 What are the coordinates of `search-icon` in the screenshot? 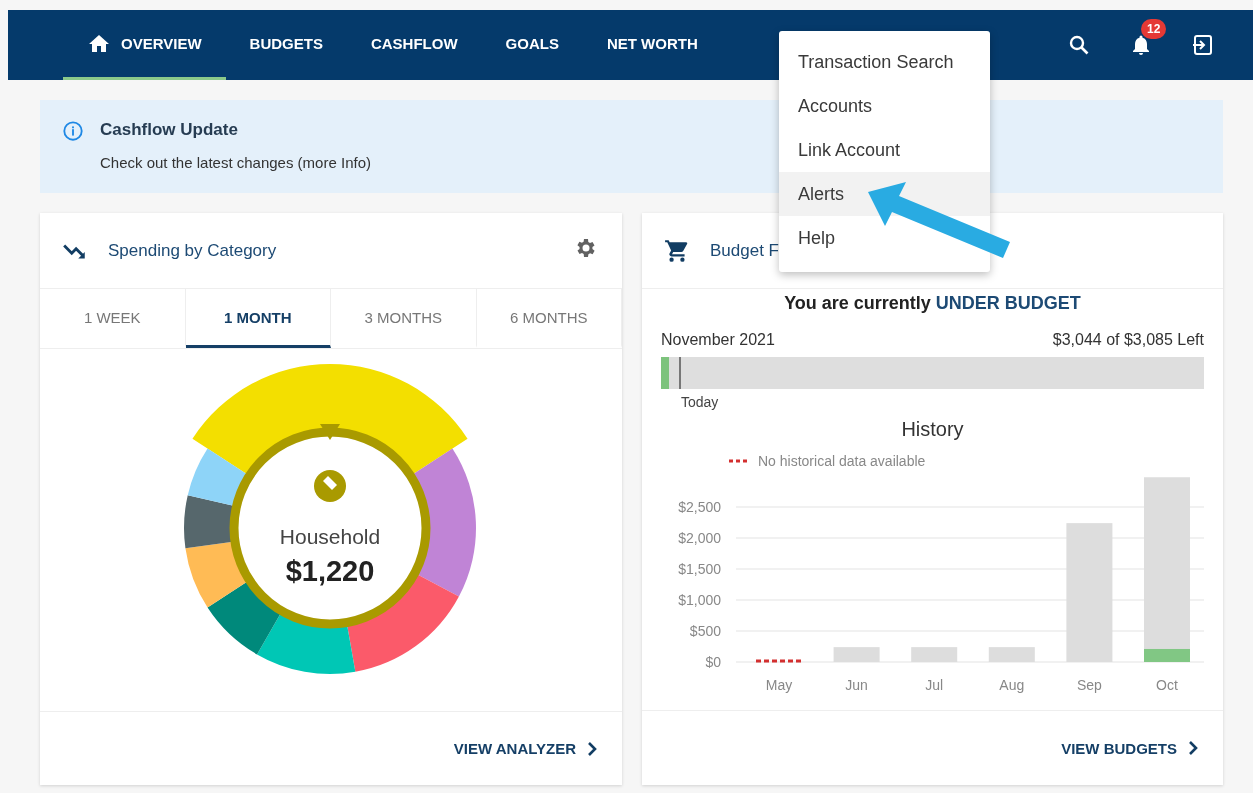 It's located at (1079, 45).